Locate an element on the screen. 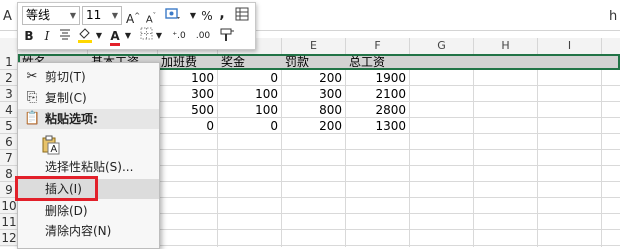 The height and width of the screenshot is (249, 620). cell-c3: 300 is located at coordinates (186, 94).